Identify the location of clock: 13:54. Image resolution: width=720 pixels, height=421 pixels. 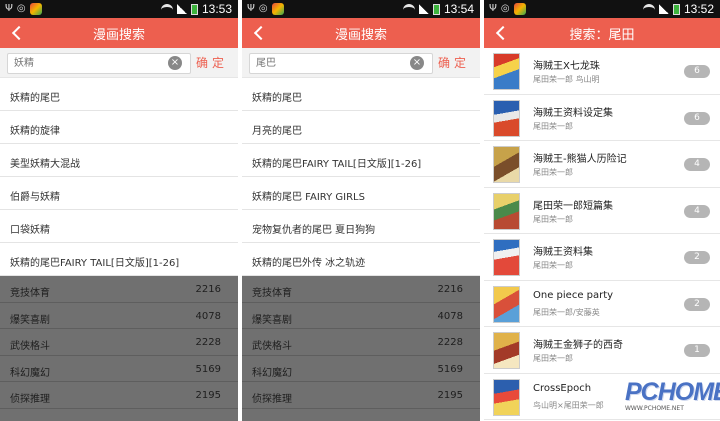
(458, 9).